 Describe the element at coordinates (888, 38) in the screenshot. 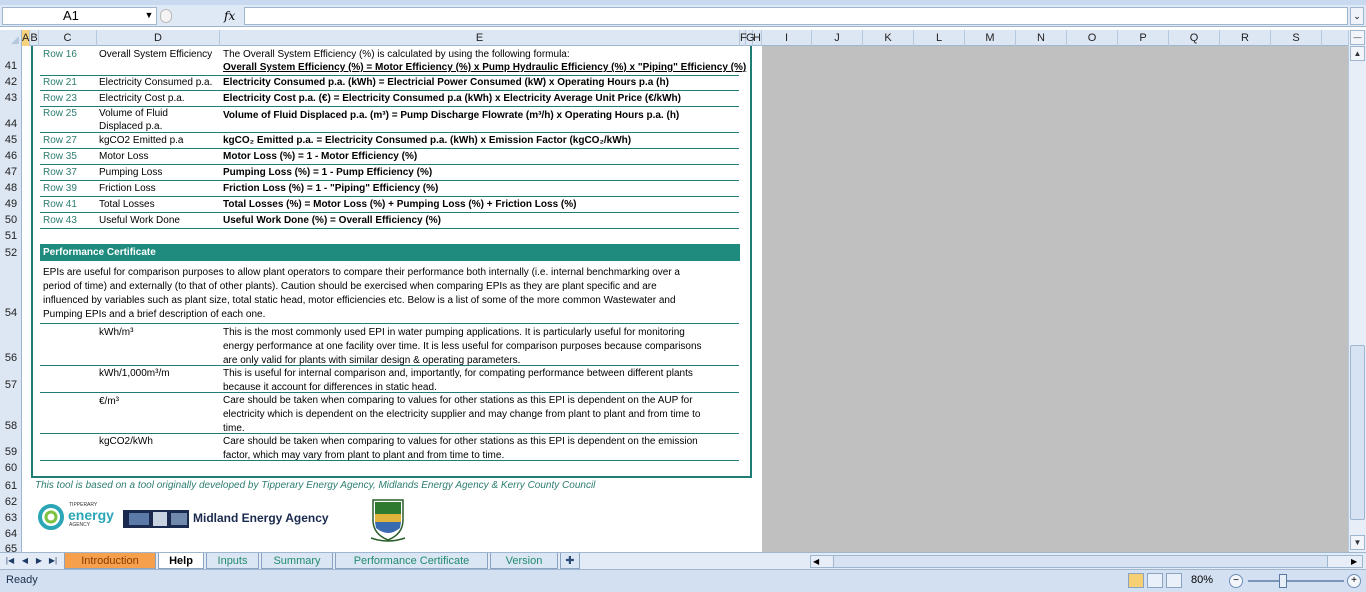

I see `column-header-k: K` at that location.